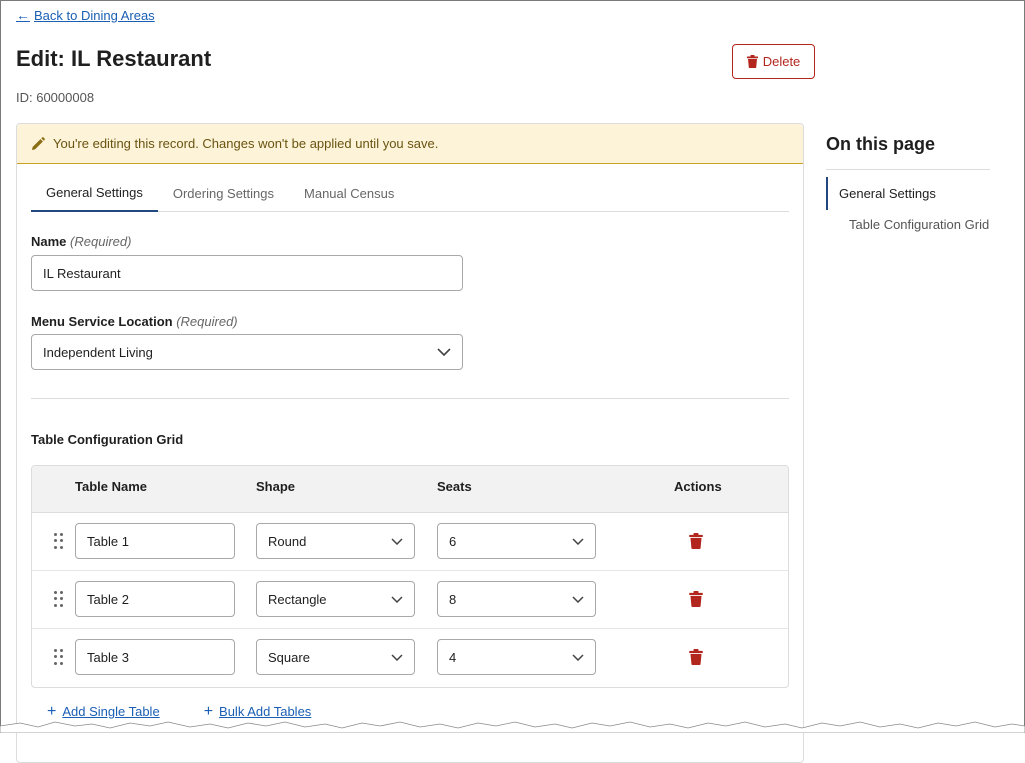  Describe the element at coordinates (516, 657) in the screenshot. I see `seats-select: 4` at that location.